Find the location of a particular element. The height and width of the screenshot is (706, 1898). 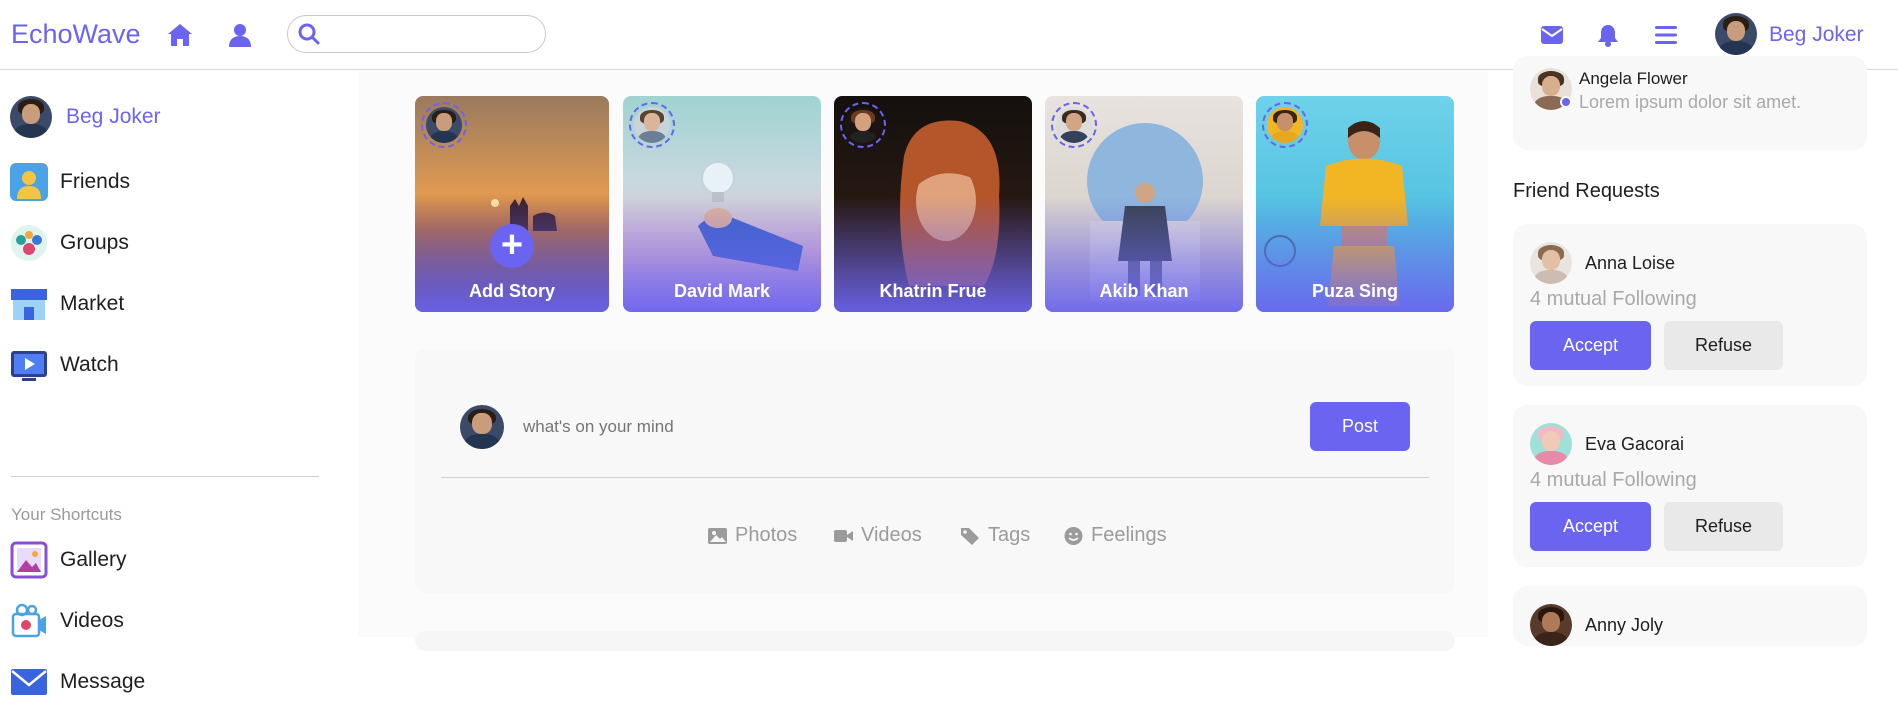

shortcuts-heading: Your Shortcuts is located at coordinates (66, 514).